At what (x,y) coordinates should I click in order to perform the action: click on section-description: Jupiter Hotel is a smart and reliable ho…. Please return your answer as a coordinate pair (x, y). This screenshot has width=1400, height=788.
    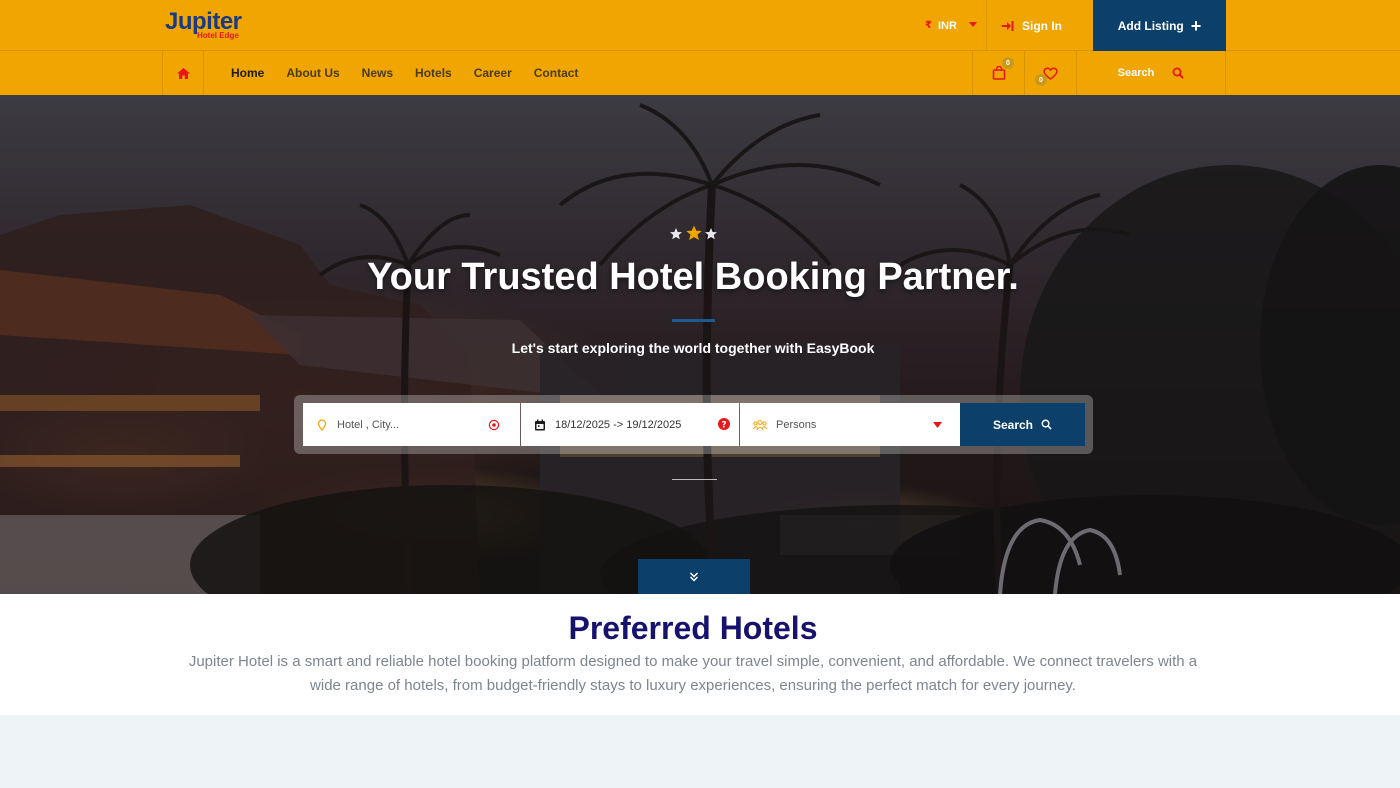
    Looking at the image, I should click on (693, 673).